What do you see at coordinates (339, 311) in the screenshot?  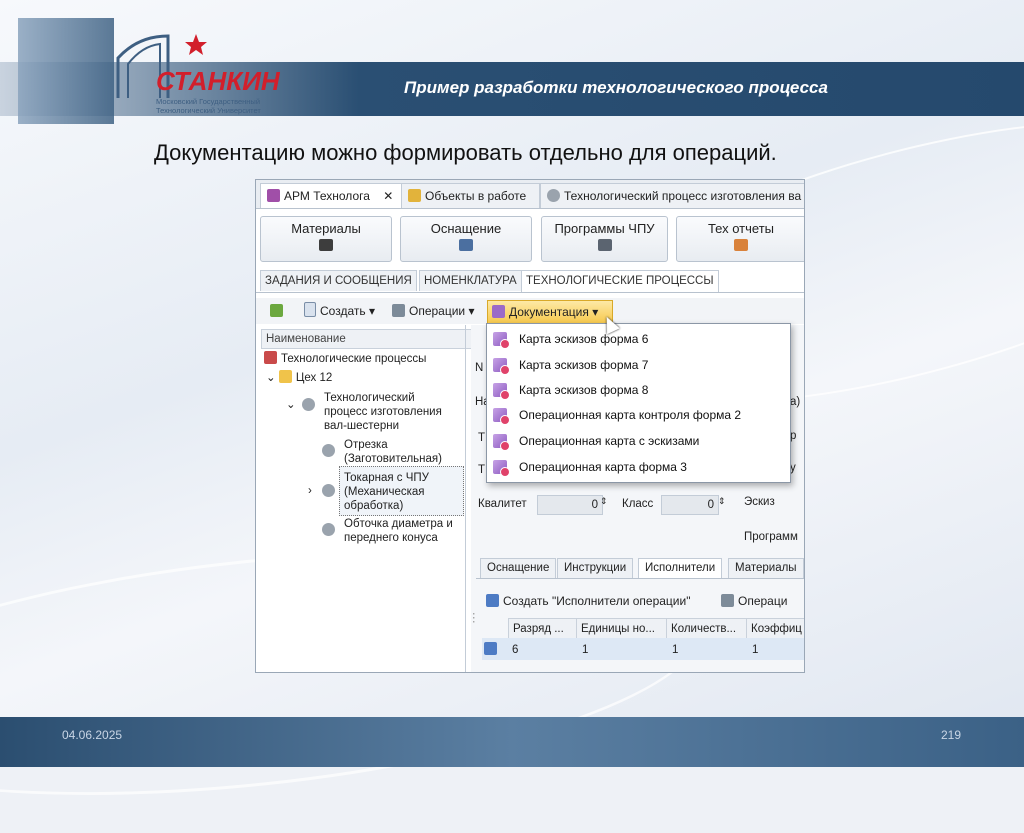 I see `create-button: Создать ▾` at bounding box center [339, 311].